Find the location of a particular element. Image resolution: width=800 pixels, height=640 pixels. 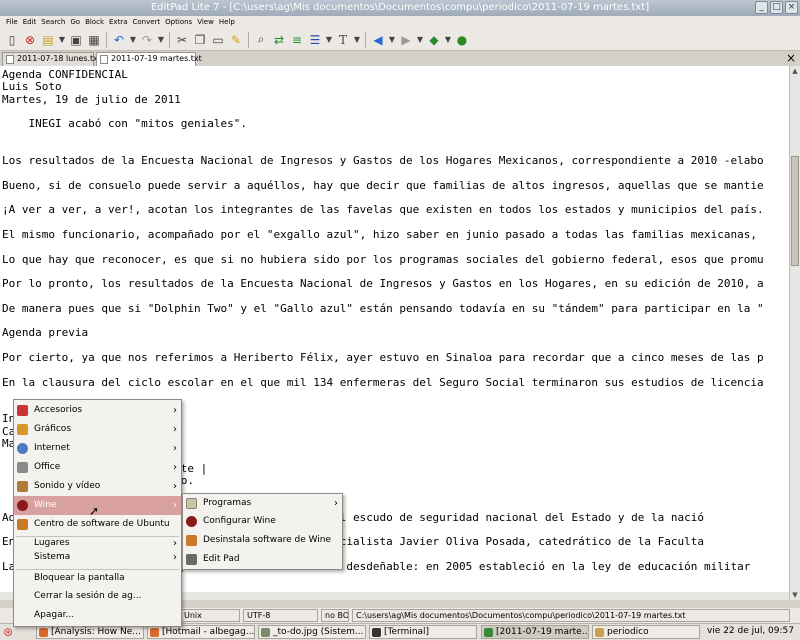

status-bom: no BOM is located at coordinates (335, 615).